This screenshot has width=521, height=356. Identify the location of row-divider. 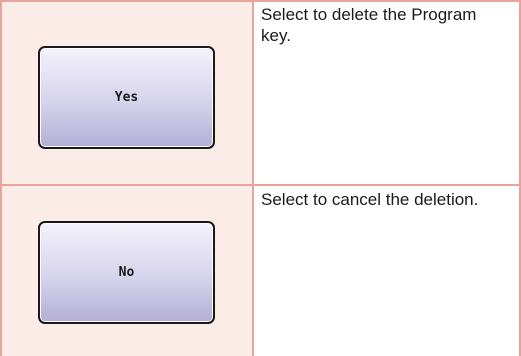
(260, 185).